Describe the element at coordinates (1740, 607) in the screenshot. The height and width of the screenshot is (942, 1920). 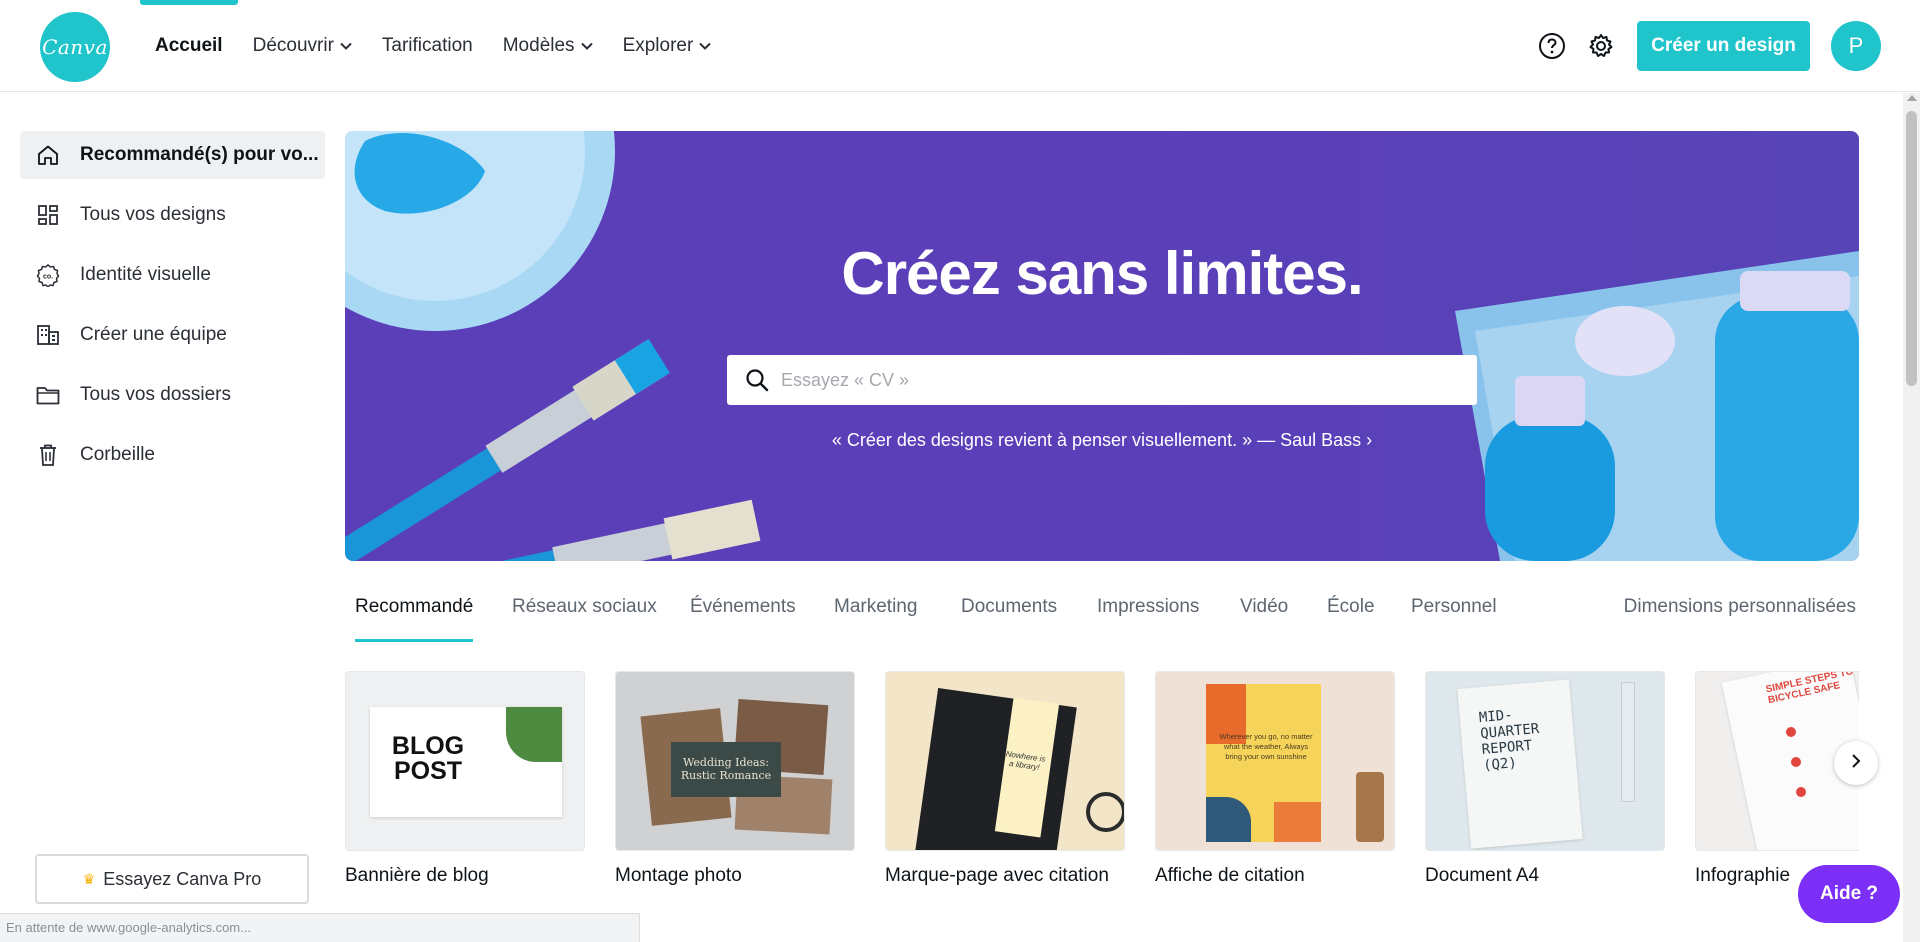
I see `custom-dimensions-link: Dimensions personnalisées` at that location.